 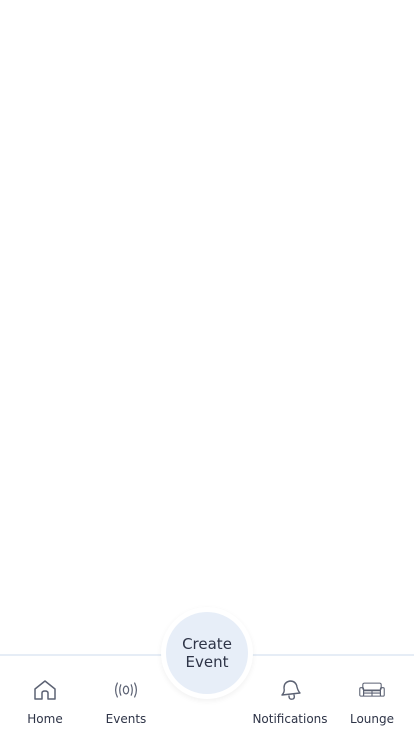 What do you see at coordinates (45, 704) in the screenshot?
I see `tab-home: Home` at bounding box center [45, 704].